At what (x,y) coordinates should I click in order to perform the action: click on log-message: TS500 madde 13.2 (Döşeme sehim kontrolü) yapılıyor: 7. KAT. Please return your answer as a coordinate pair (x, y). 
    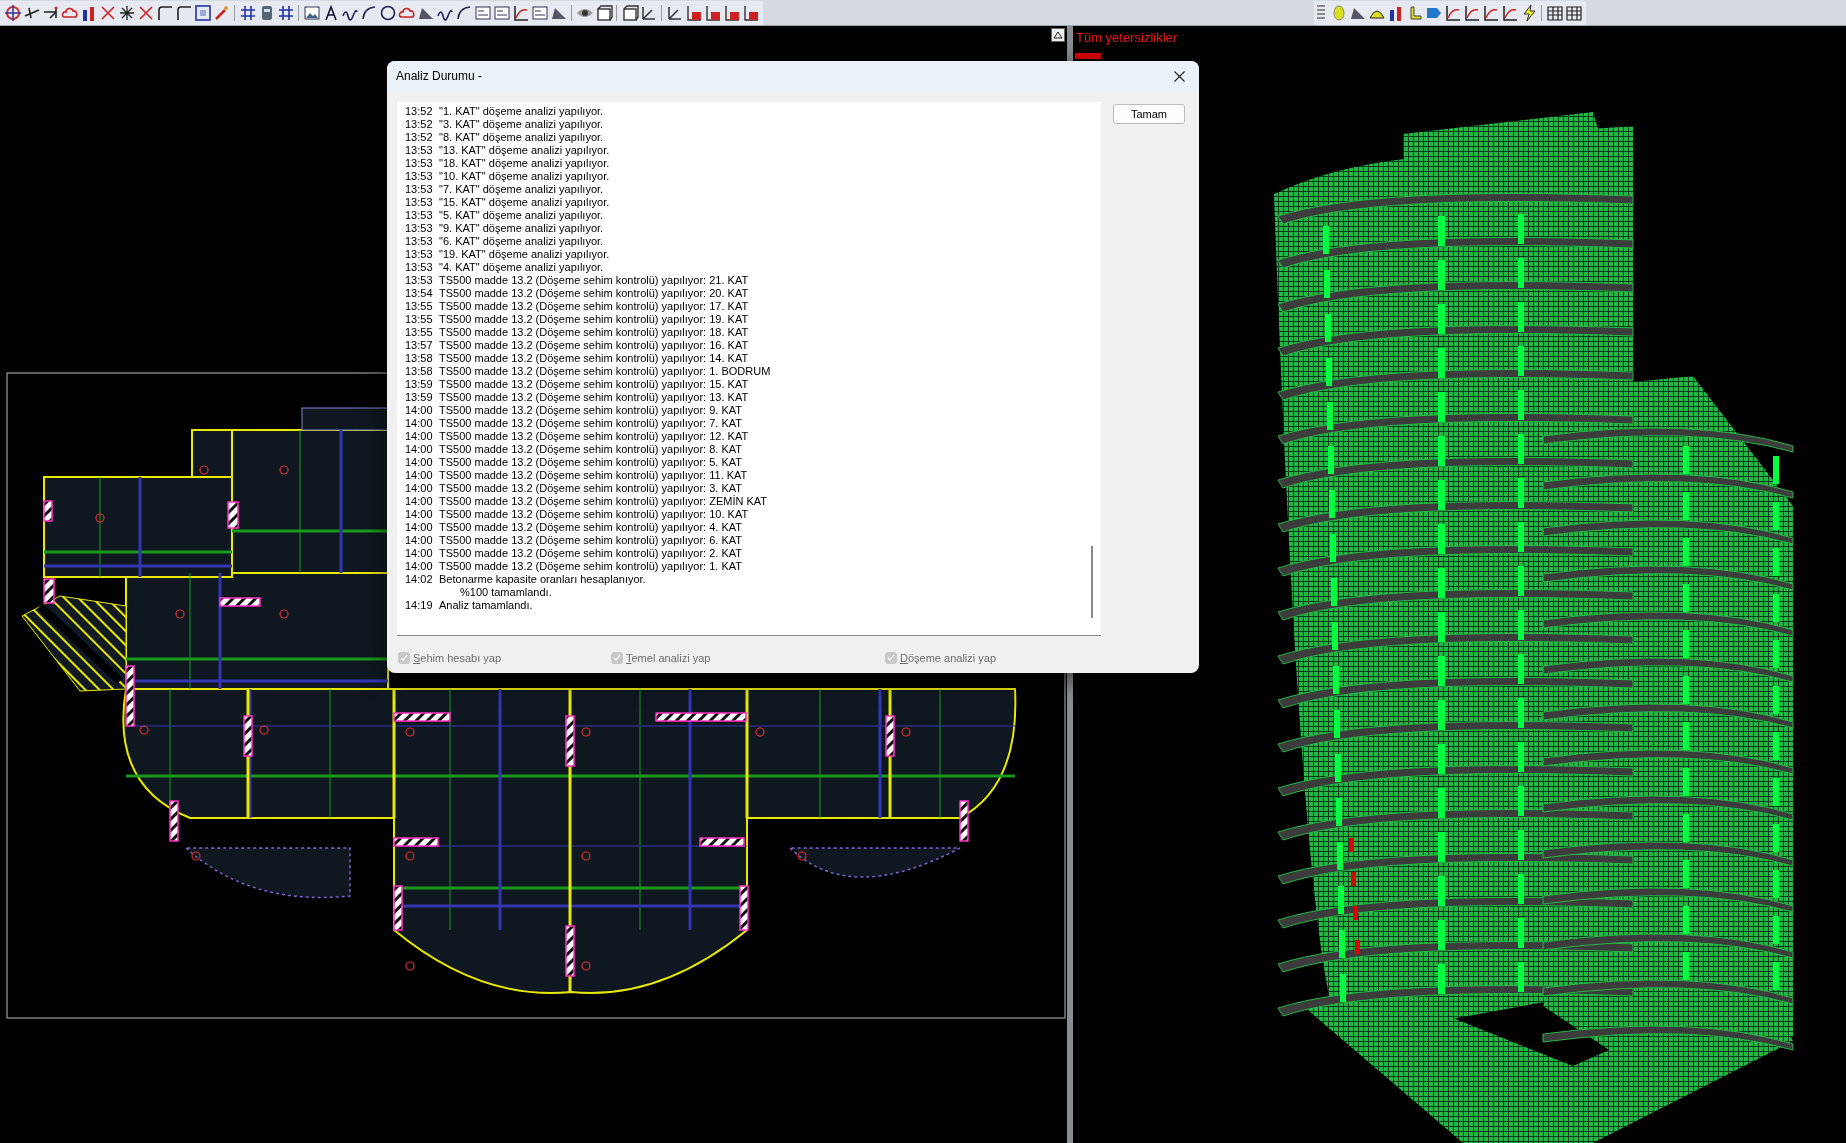
    Looking at the image, I should click on (591, 423).